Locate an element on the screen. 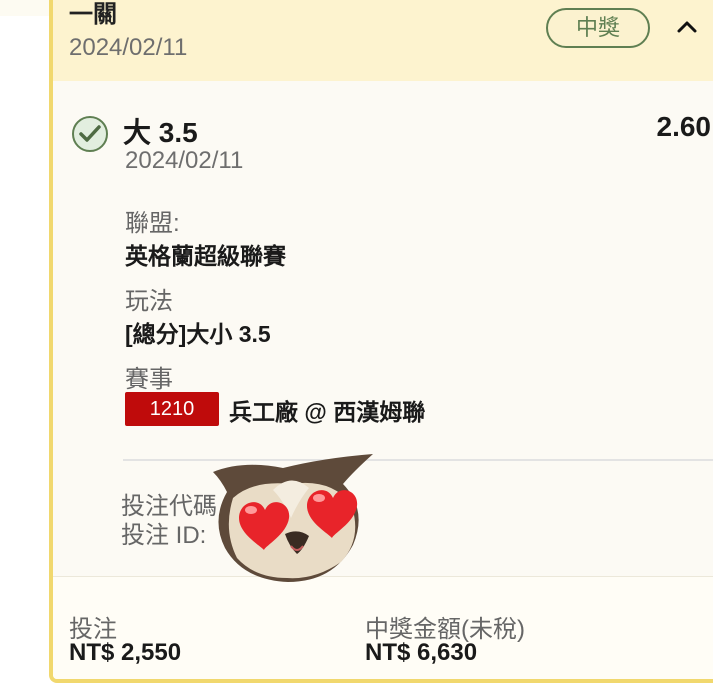  match-number-badge: 1210 is located at coordinates (172, 409).